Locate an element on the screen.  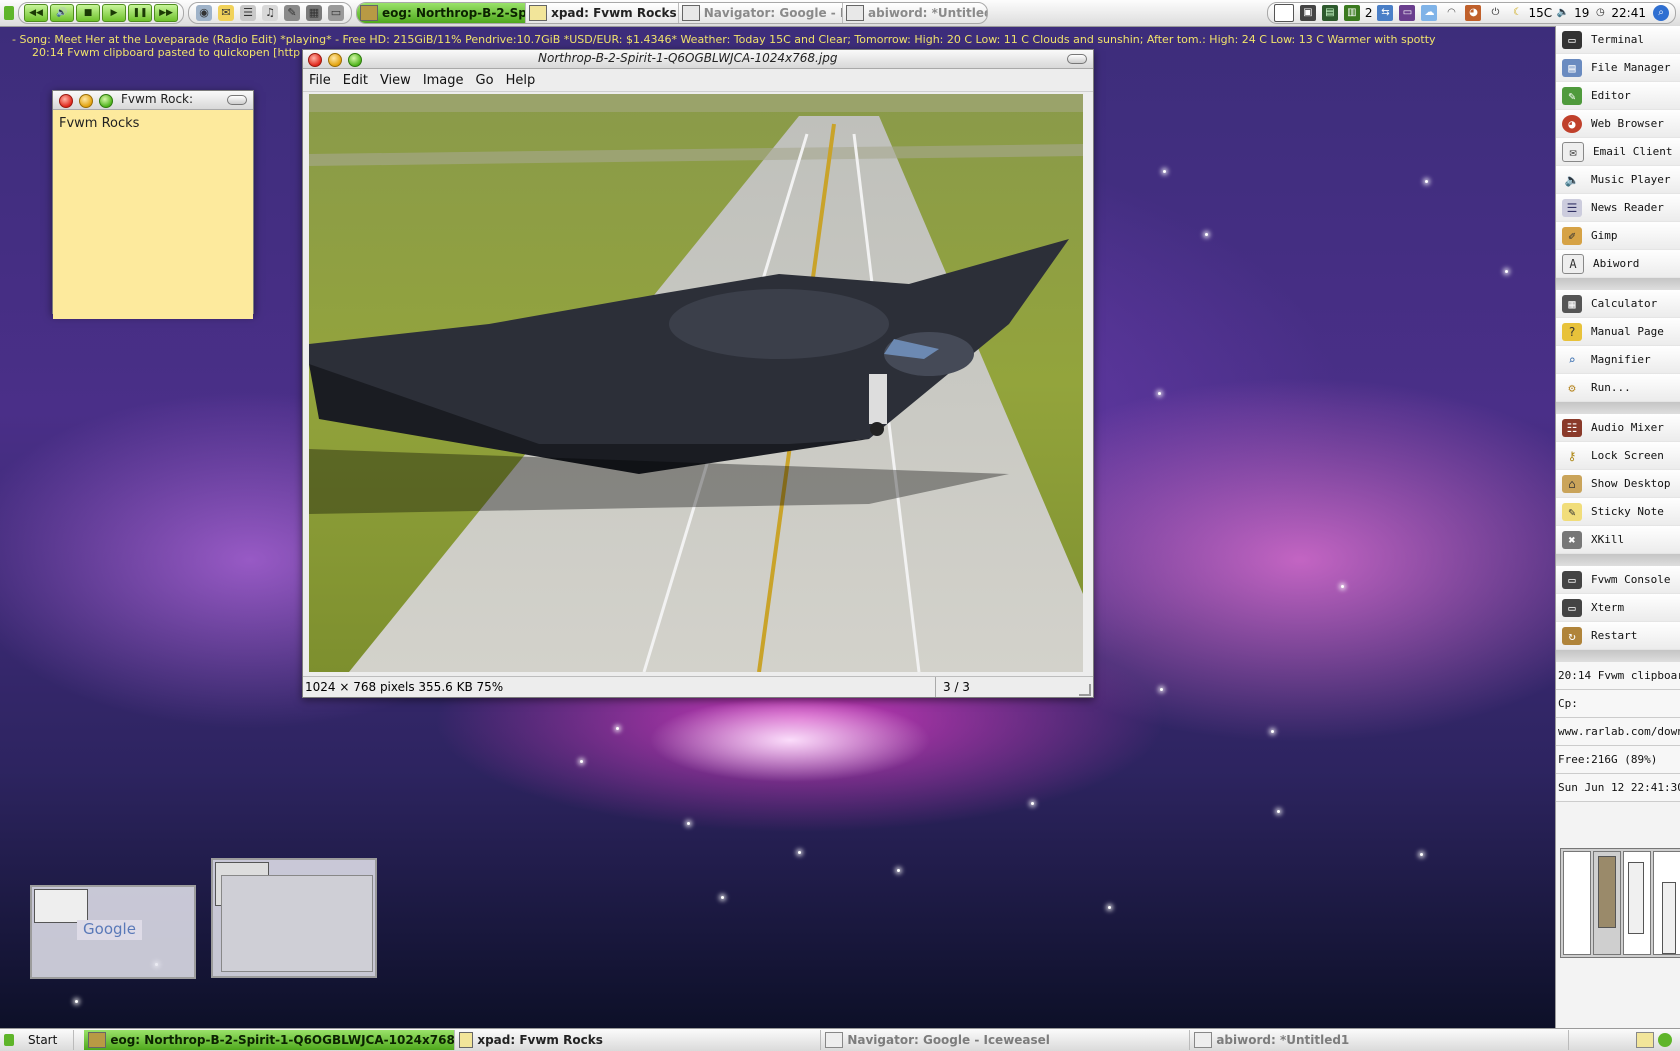
globe-icon: ◉ is located at coordinates (204, 13).